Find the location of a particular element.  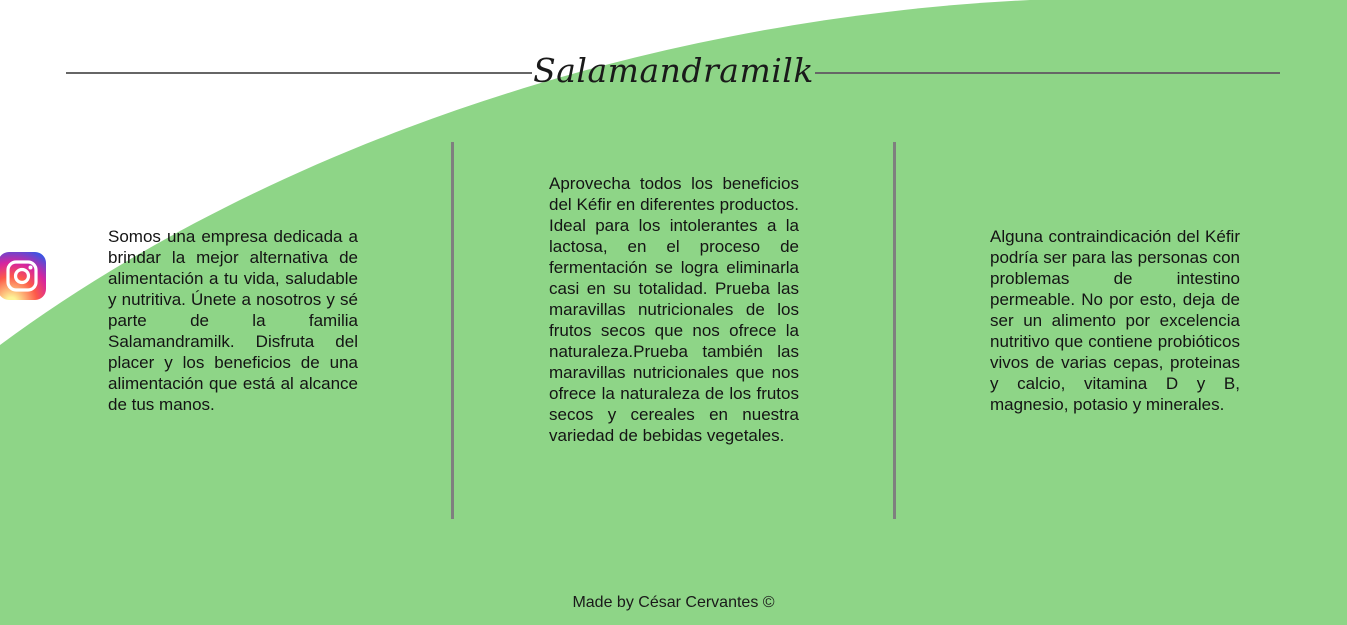

title-divider-left is located at coordinates (299, 73).